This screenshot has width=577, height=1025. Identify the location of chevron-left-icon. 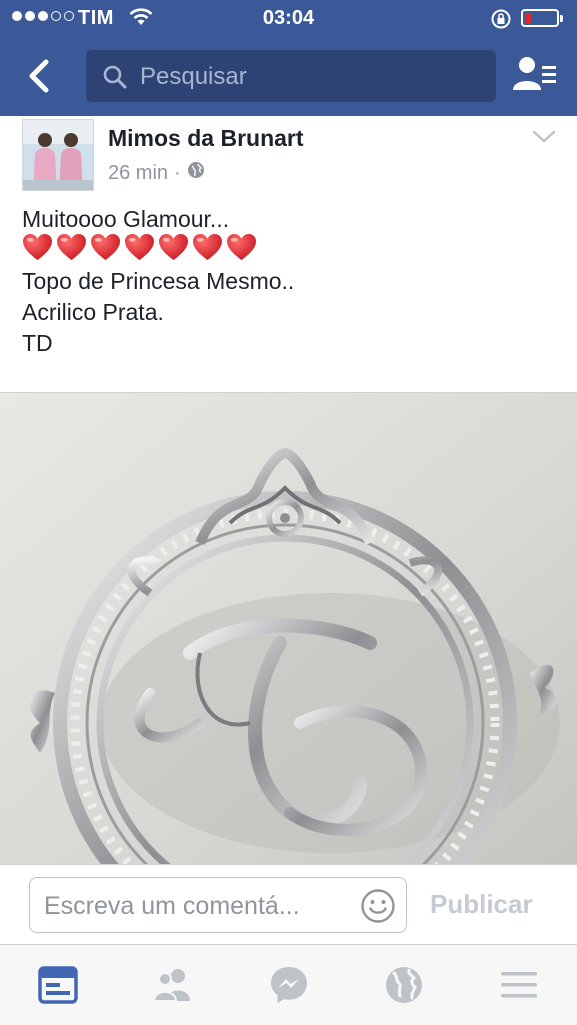
(39, 76).